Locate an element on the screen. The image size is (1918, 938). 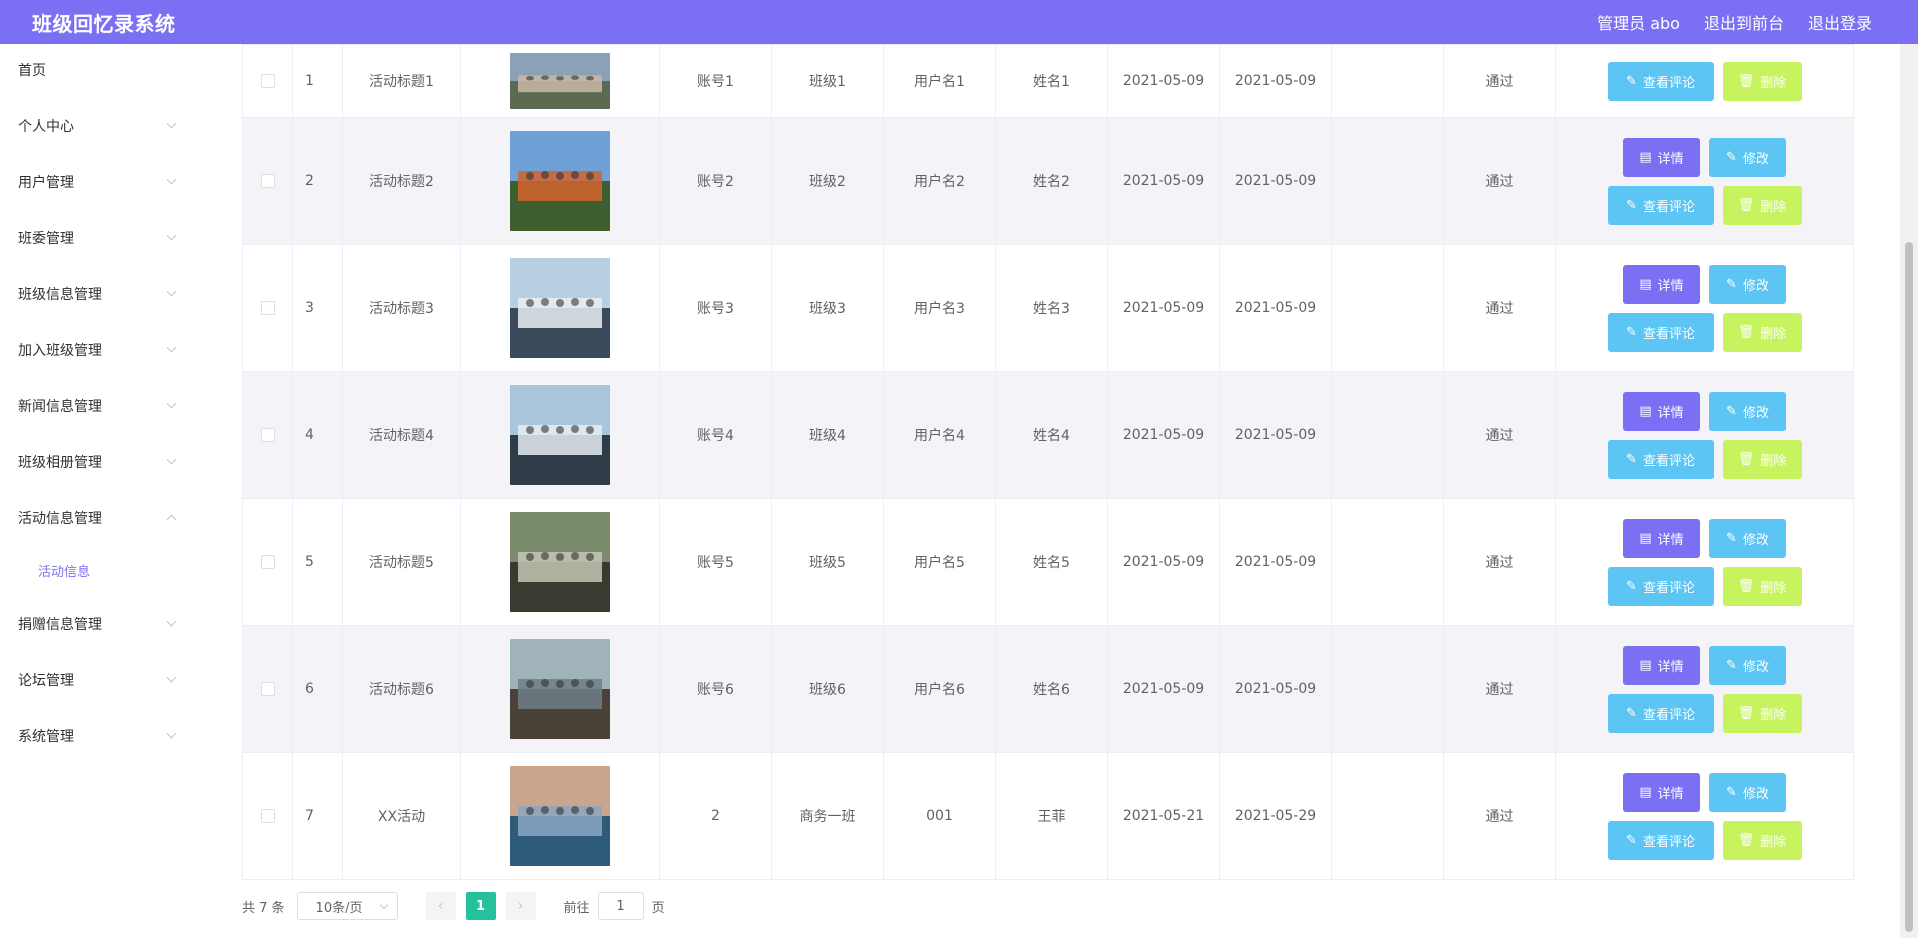
actions-cell: ▤ 详情 ✎ 修改 ✎ 查看评论 🗑 删除 is located at coordinates (1704, 435).